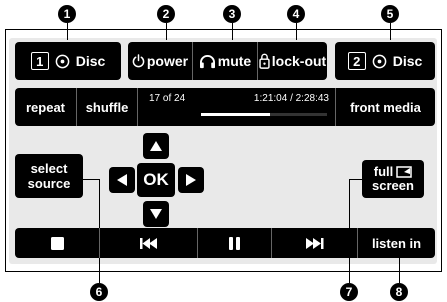 The image size is (447, 302). I want to click on up-arrow-icon, so click(156, 146).